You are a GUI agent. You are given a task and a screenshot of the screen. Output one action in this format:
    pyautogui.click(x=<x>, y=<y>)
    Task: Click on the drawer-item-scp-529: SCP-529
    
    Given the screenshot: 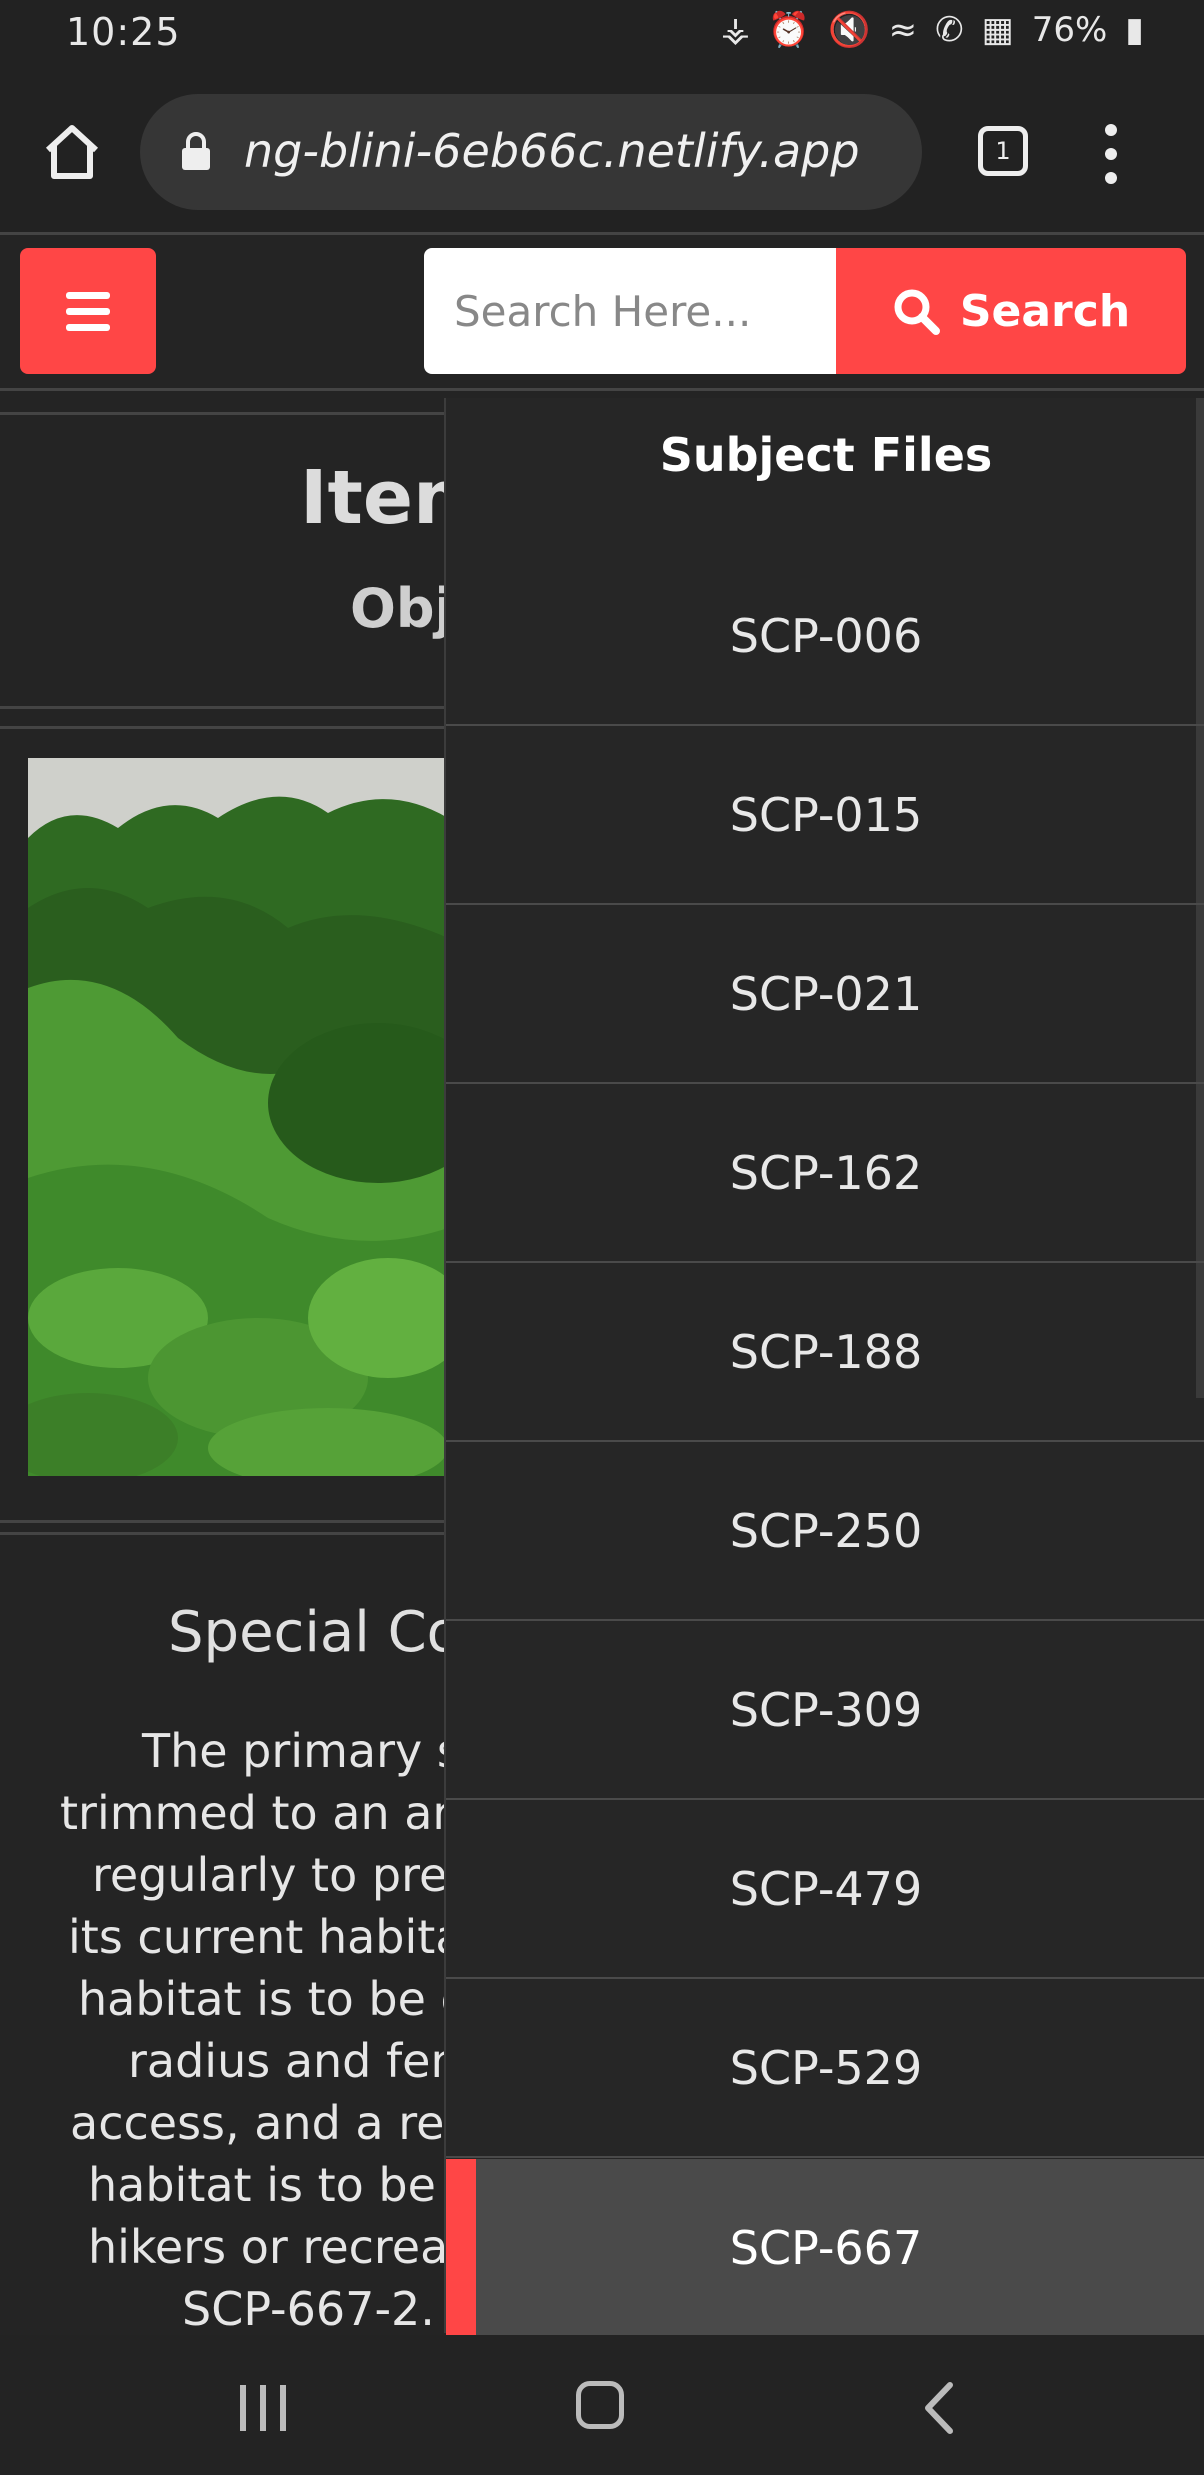 What is the action you would take?
    pyautogui.click(x=825, y=2069)
    